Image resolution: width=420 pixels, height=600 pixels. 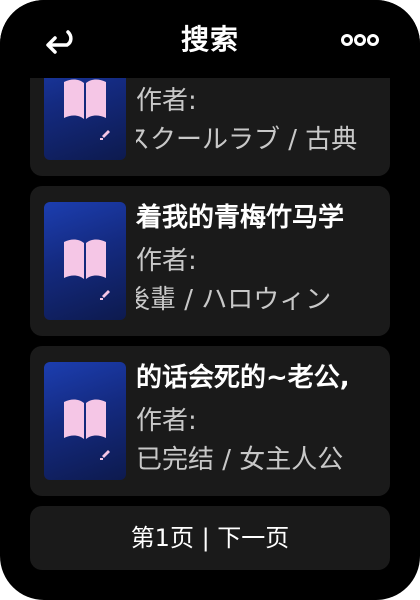 I want to click on top-bar: 搜索, so click(x=210, y=39).